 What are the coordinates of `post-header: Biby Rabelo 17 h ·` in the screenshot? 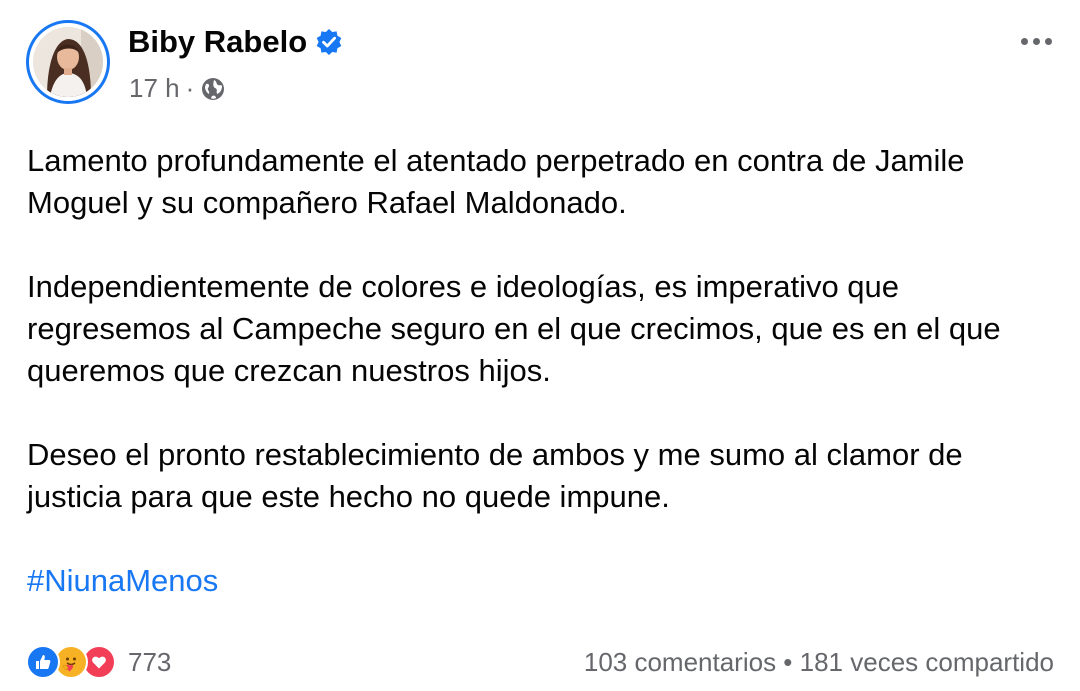 It's located at (540, 65).